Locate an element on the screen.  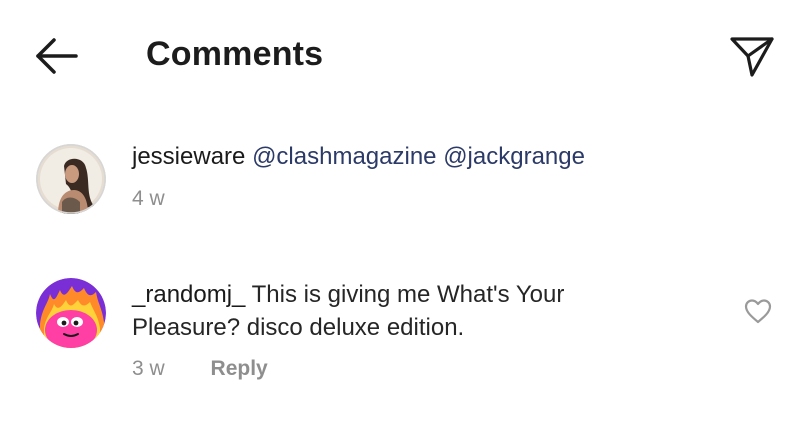
username: jessieware is located at coordinates (188, 156).